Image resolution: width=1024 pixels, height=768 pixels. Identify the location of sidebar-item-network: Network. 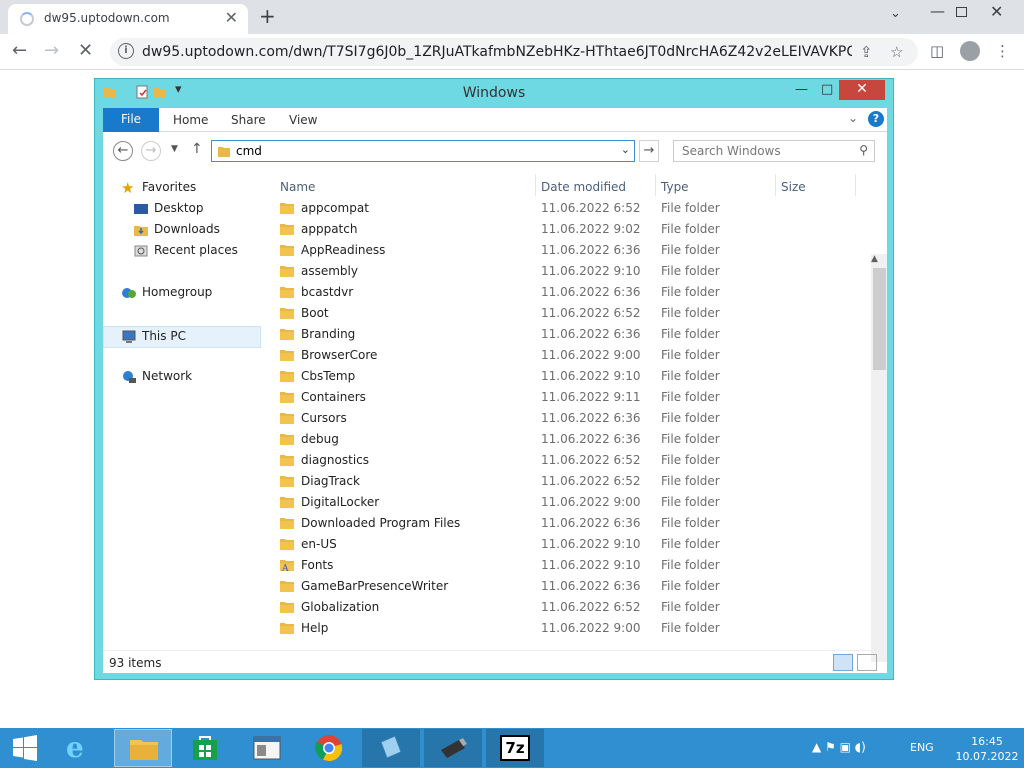
(156, 380).